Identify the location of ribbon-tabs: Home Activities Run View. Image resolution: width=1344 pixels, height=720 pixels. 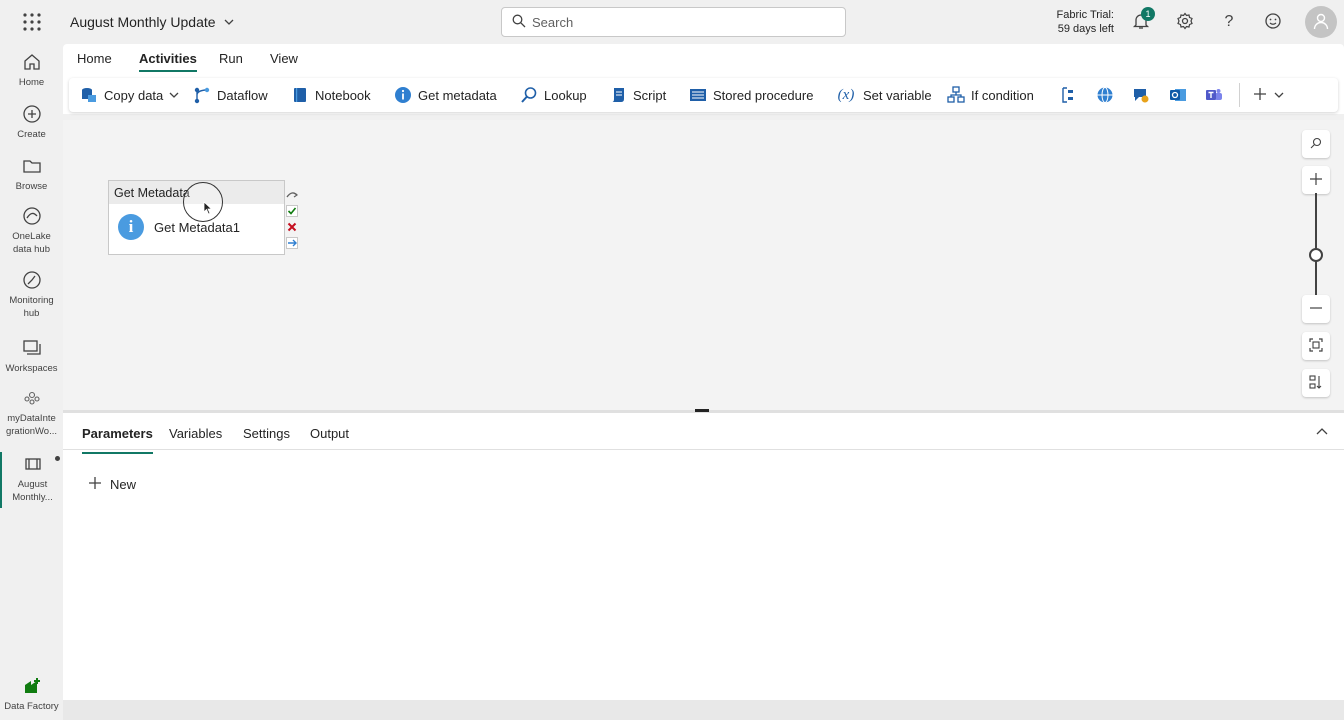
(703, 59).